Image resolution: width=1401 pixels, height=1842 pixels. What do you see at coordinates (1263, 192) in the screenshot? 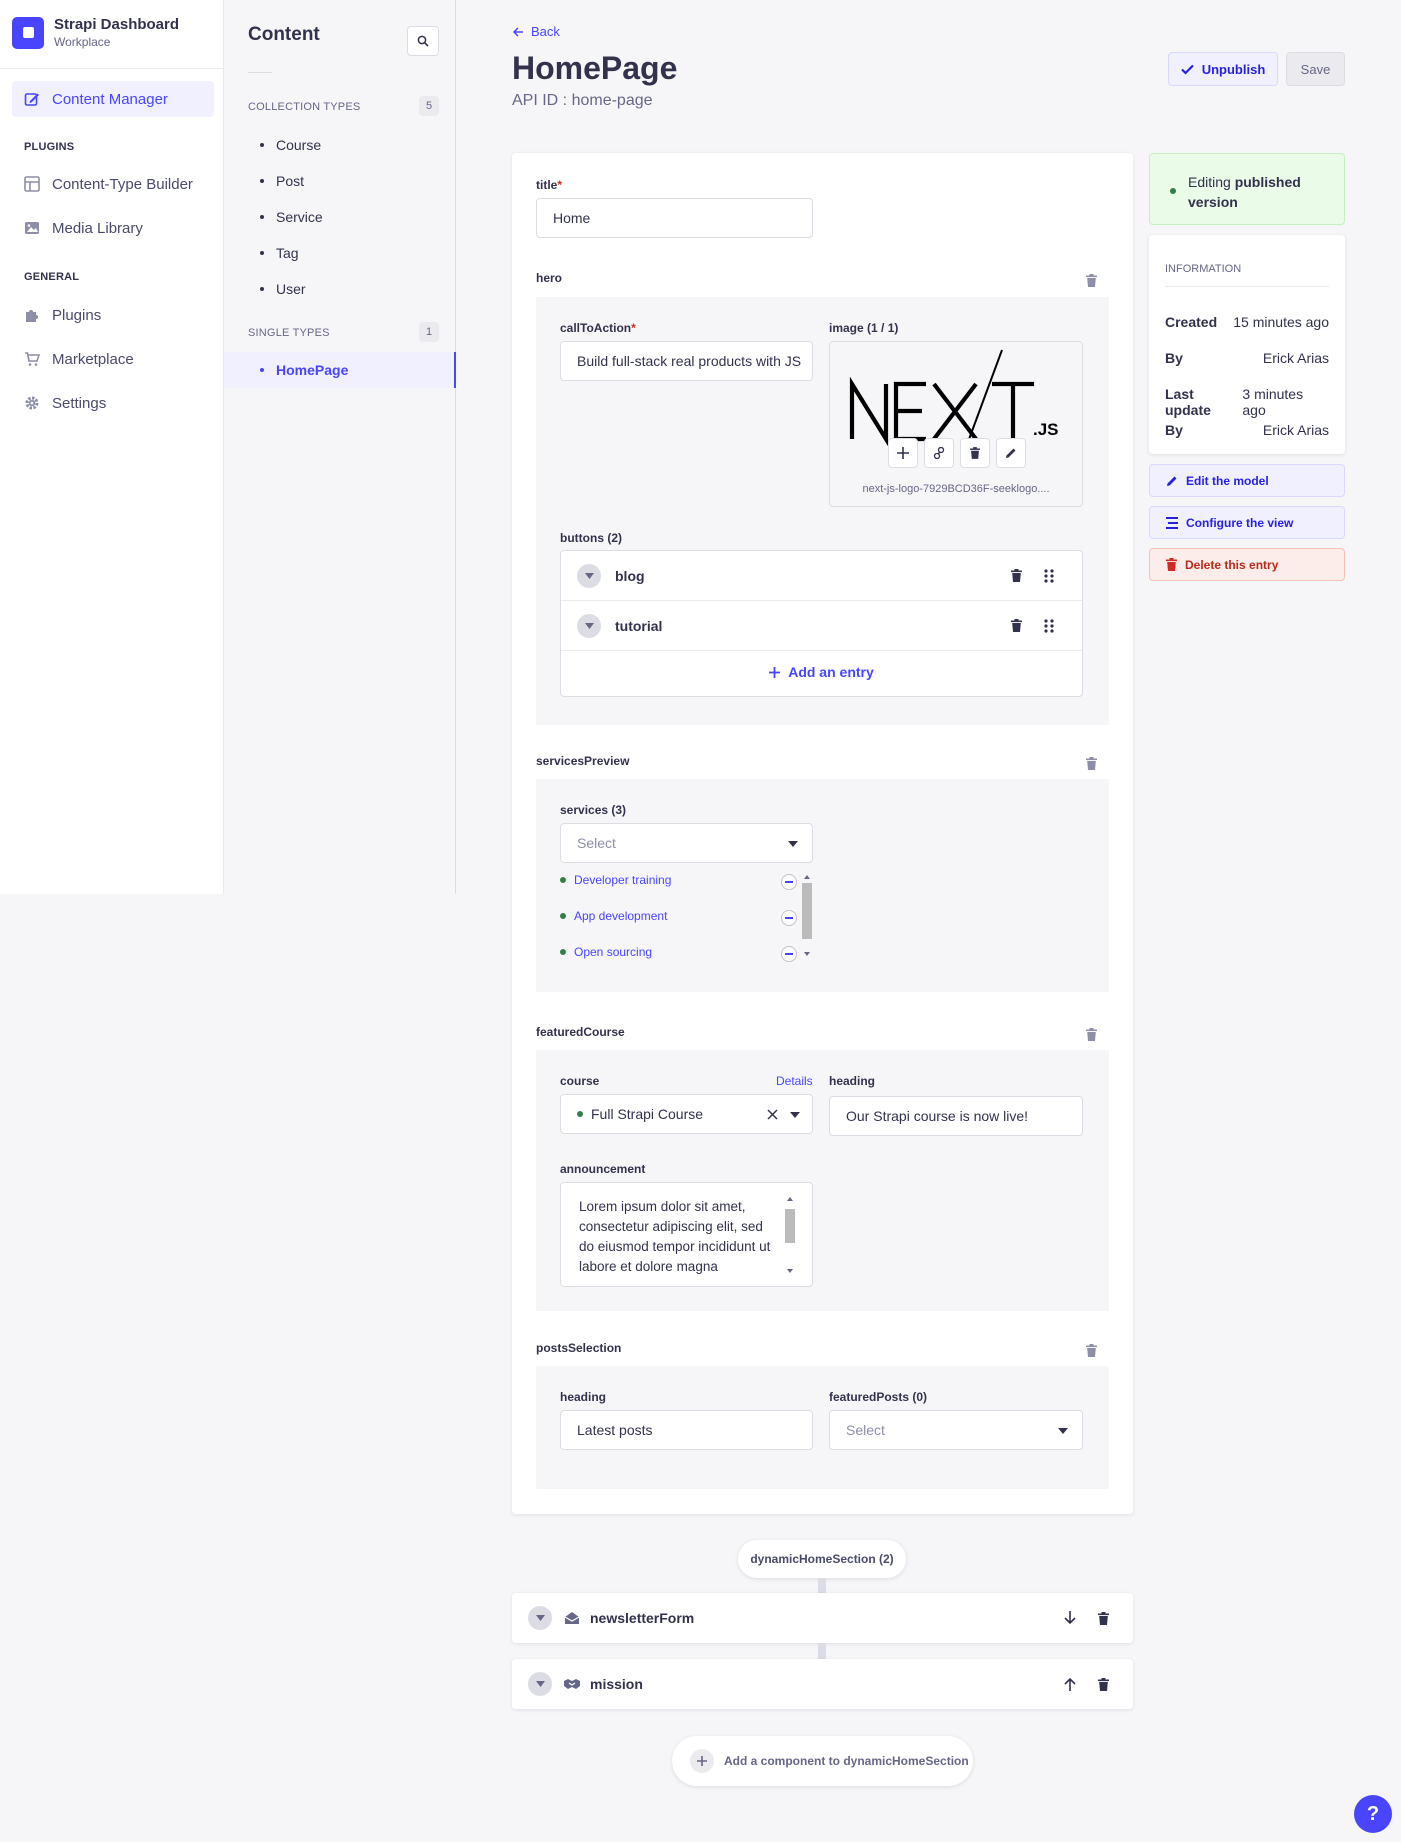
I see `published-status-text: Editing published version` at bounding box center [1263, 192].